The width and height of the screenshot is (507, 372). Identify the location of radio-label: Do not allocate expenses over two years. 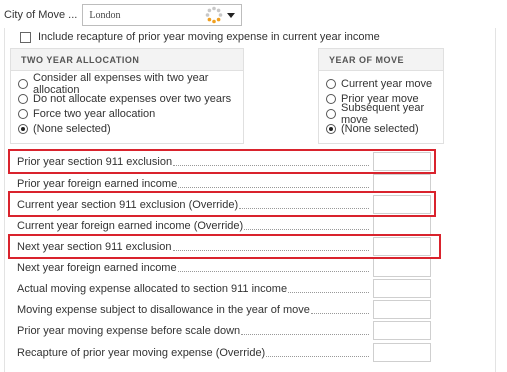
(132, 98).